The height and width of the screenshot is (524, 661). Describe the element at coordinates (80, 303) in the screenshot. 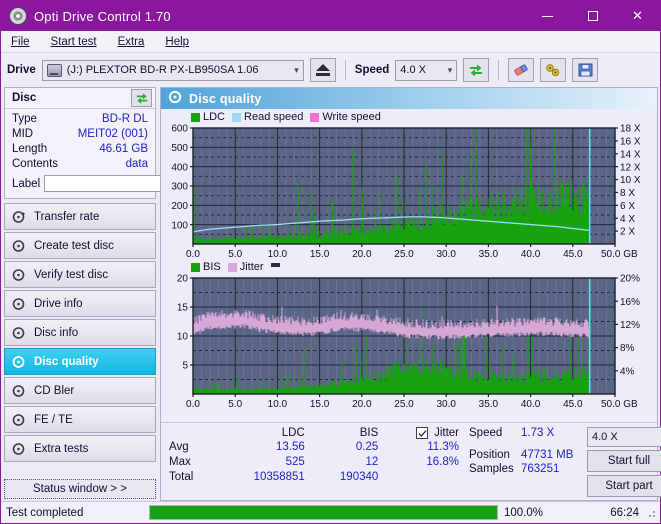

I see `sidebar-item-drive-info: Drive info` at that location.